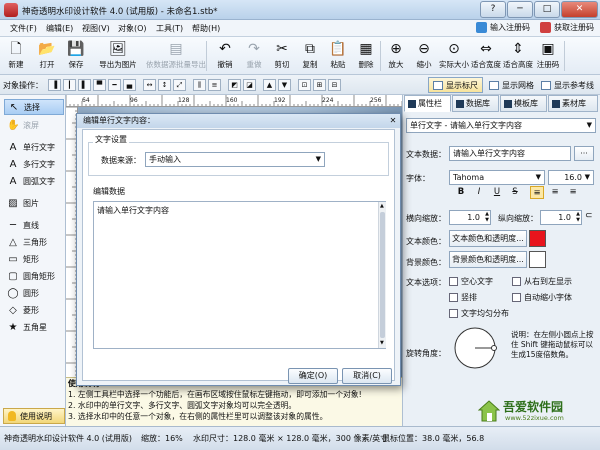 The width and height of the screenshot is (600, 450). Describe the element at coordinates (523, 103) in the screenshot. I see `tab-templates: 模板库` at that location.